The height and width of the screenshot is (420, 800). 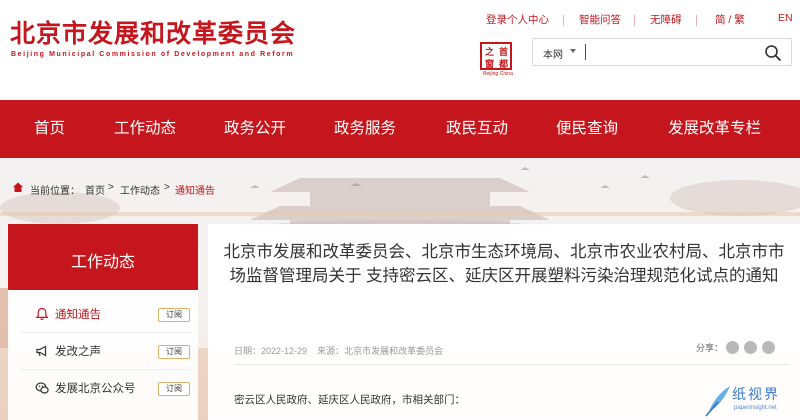 What do you see at coordinates (255, 129) in the screenshot?
I see `nav-item-gov-affairs: 政务公开` at bounding box center [255, 129].